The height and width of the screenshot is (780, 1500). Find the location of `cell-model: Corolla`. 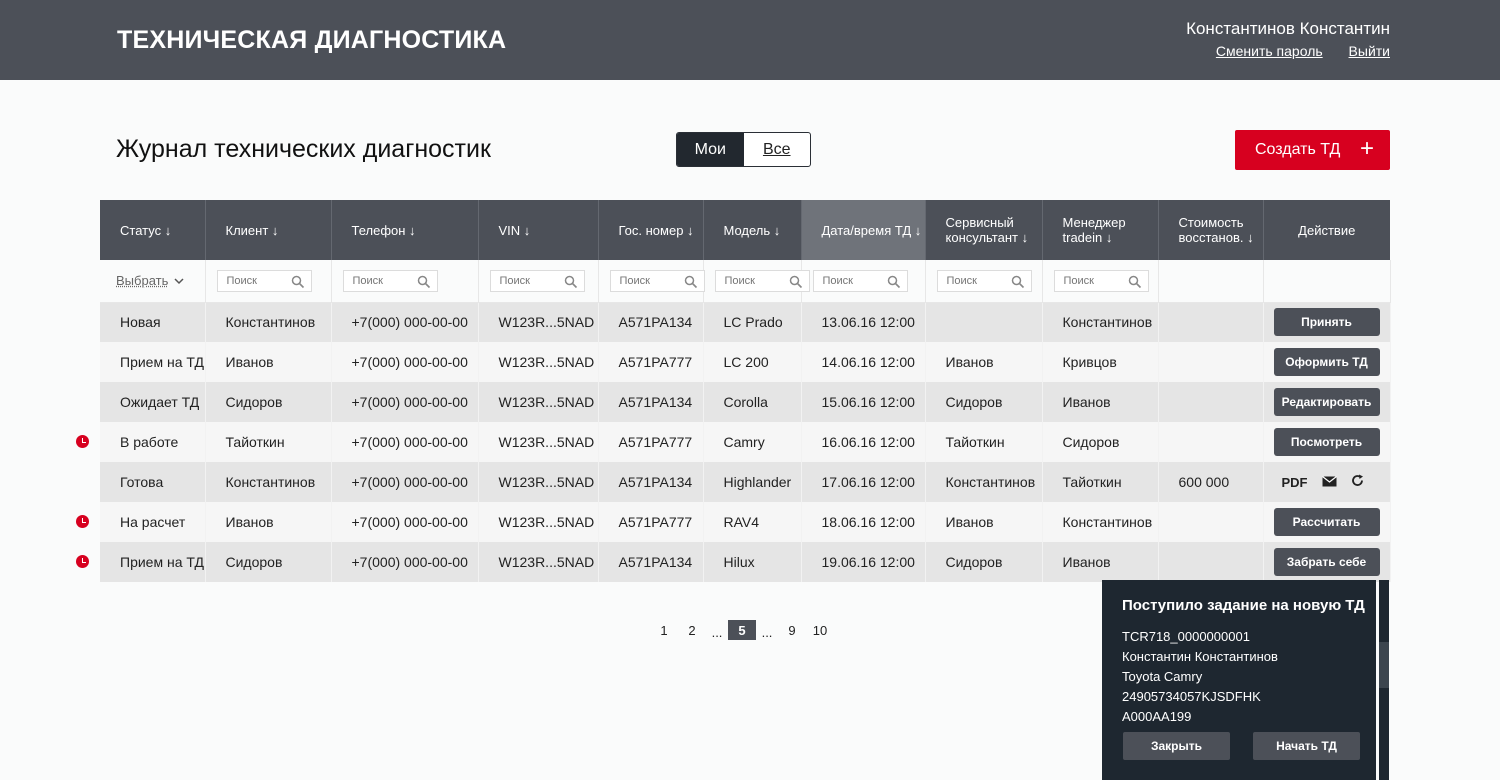

cell-model: Corolla is located at coordinates (752, 402).